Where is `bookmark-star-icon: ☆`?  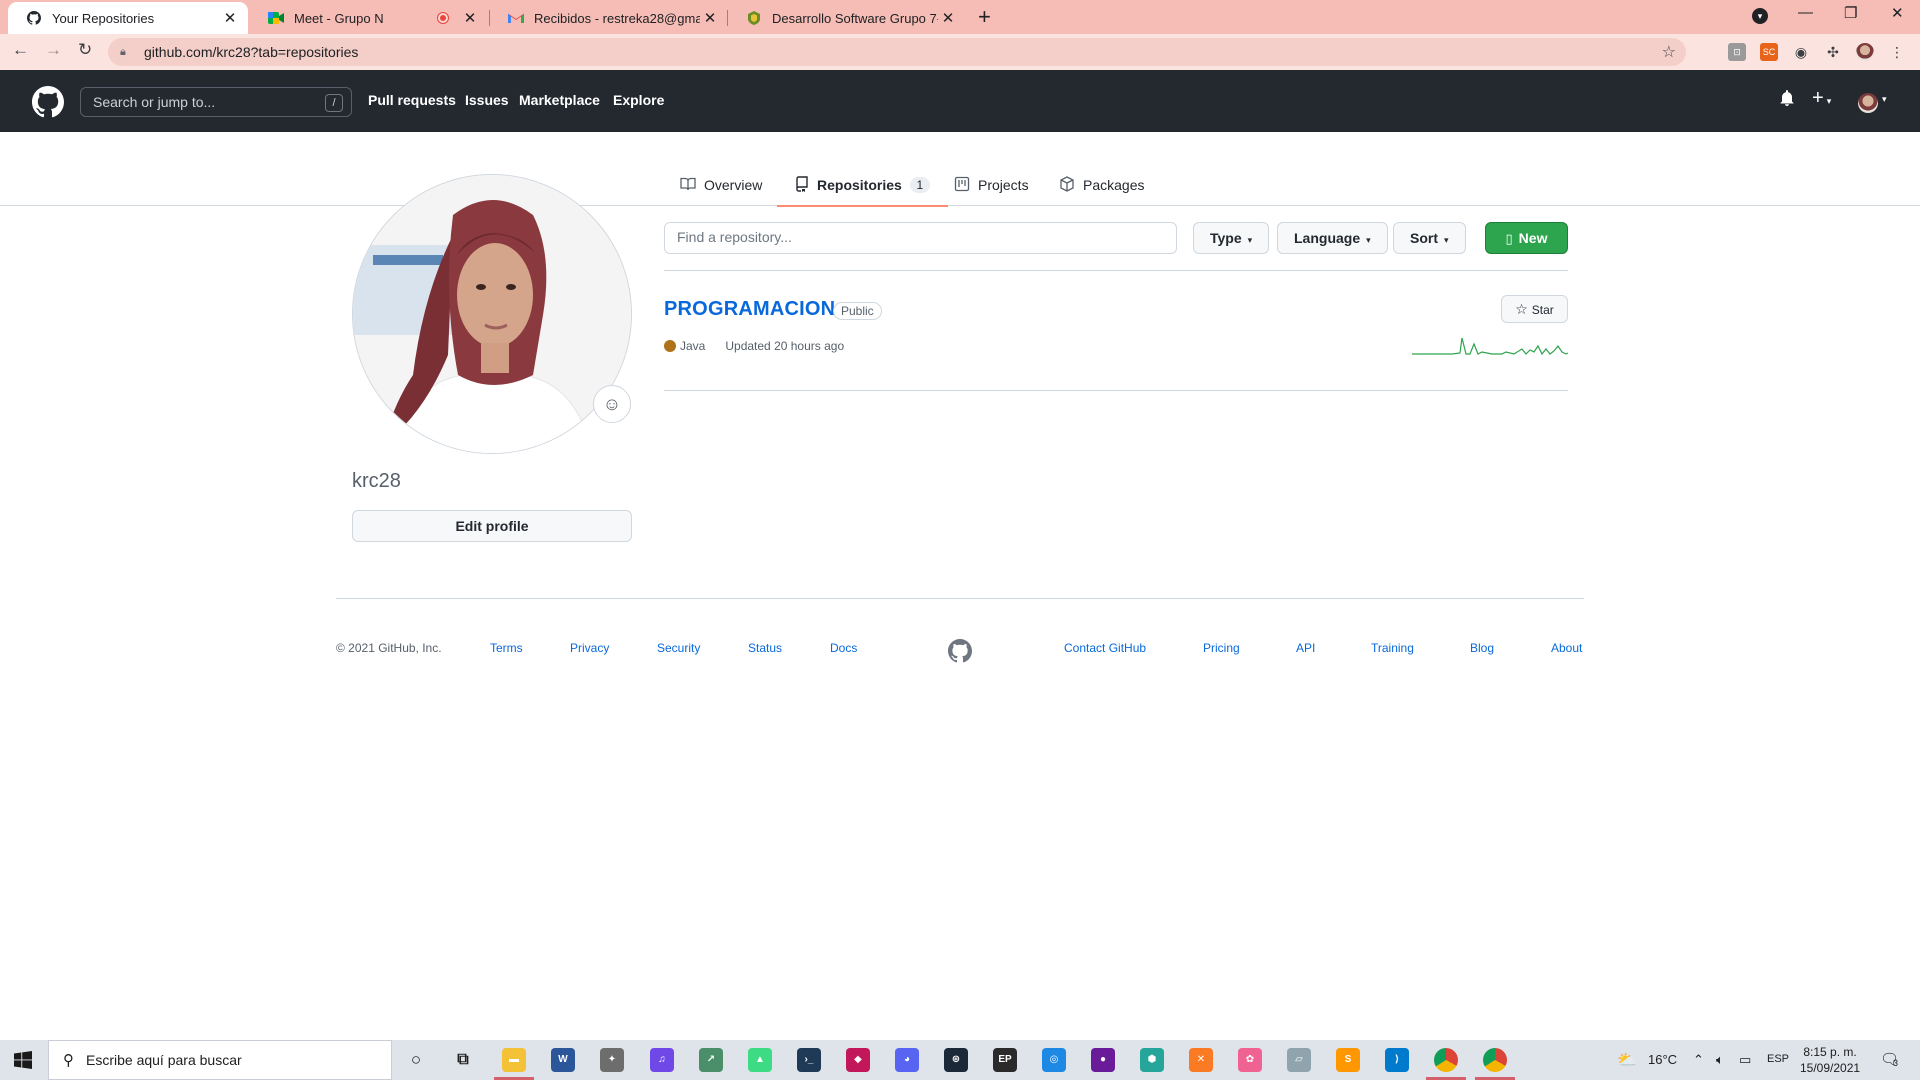 bookmark-star-icon: ☆ is located at coordinates (1669, 52).